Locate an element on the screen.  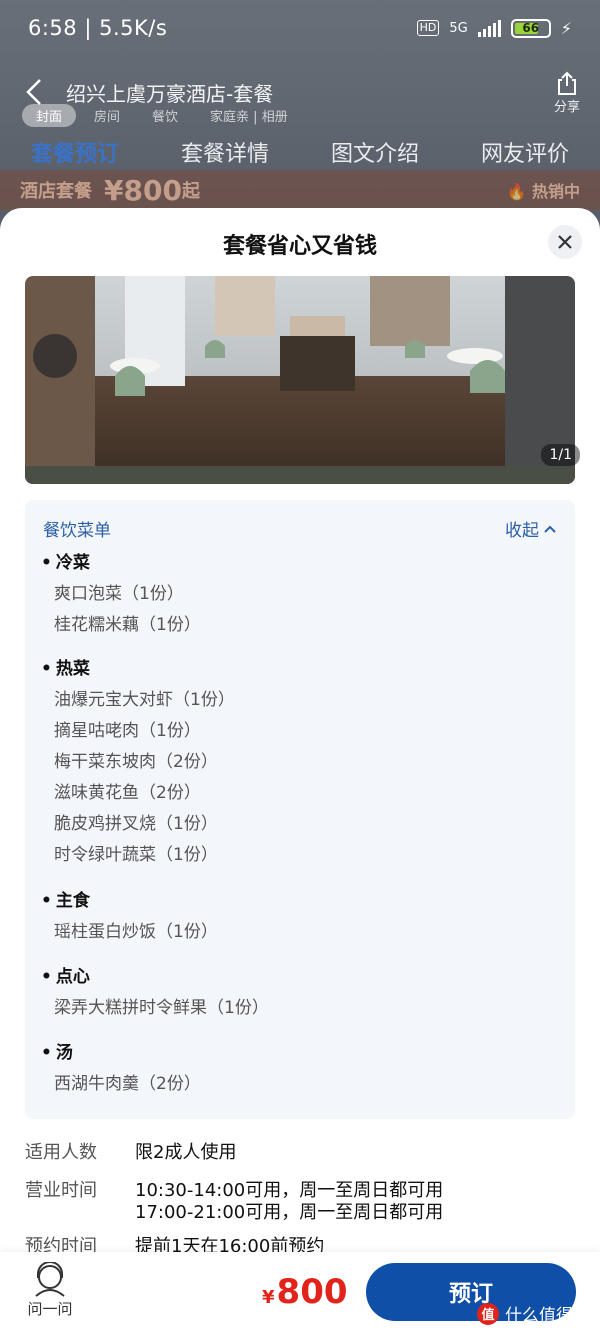
share-button: 分享 is located at coordinates (567, 92).